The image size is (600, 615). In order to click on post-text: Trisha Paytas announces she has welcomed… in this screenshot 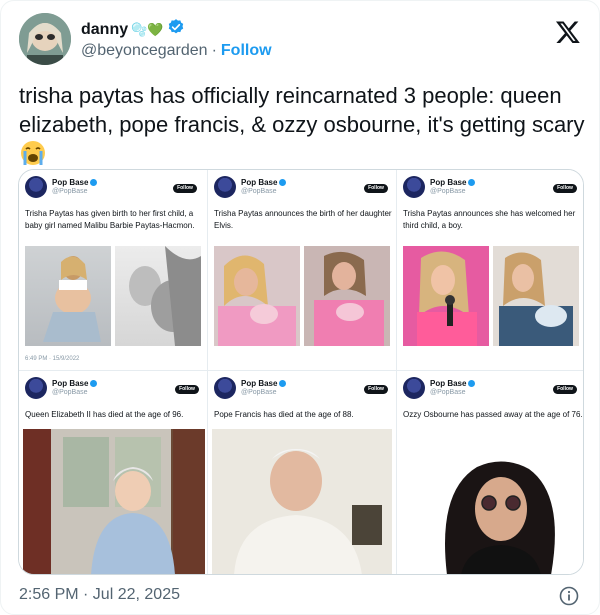, I will do `click(489, 219)`.